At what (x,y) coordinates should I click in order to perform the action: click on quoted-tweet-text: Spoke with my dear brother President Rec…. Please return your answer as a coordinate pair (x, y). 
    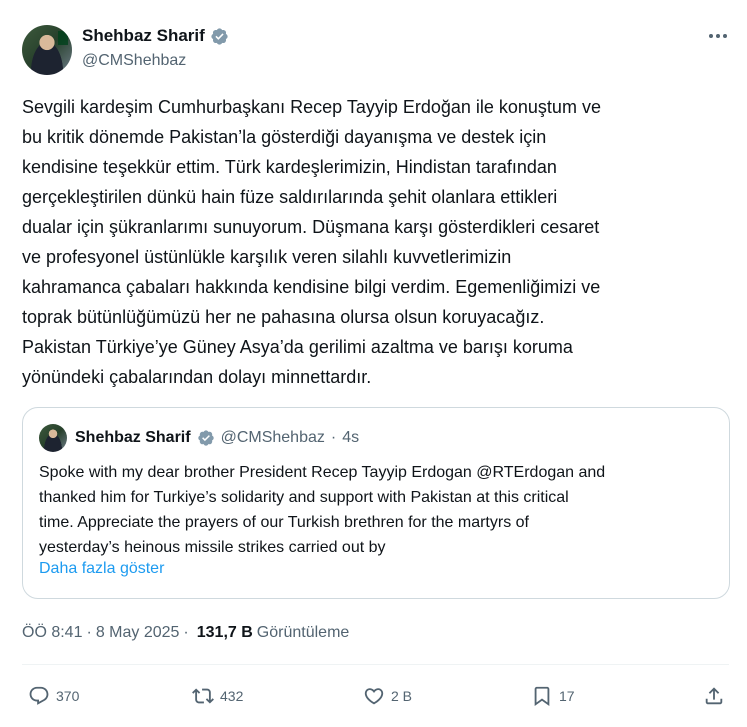
    Looking at the image, I should click on (322, 510).